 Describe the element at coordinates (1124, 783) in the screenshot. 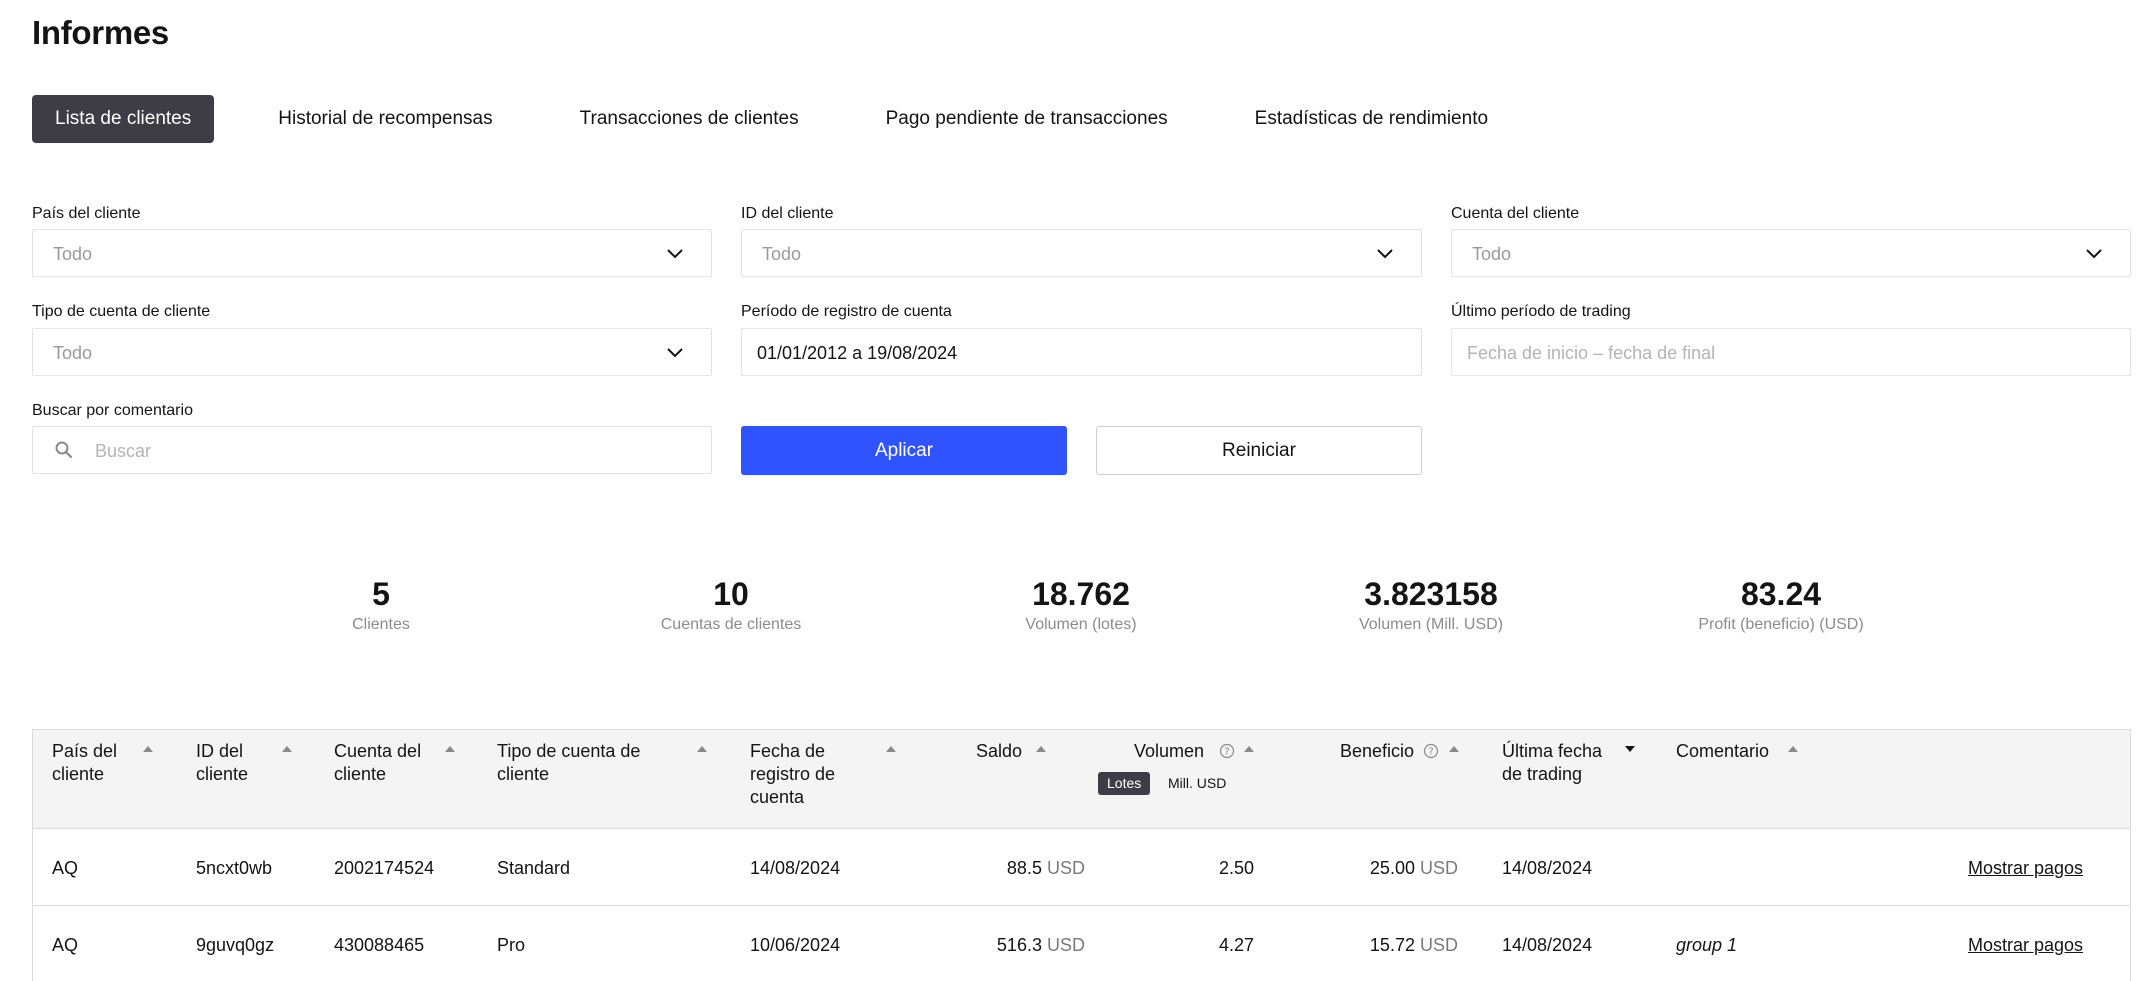

I see `volume-unit-lots-toggle: Lotes` at that location.